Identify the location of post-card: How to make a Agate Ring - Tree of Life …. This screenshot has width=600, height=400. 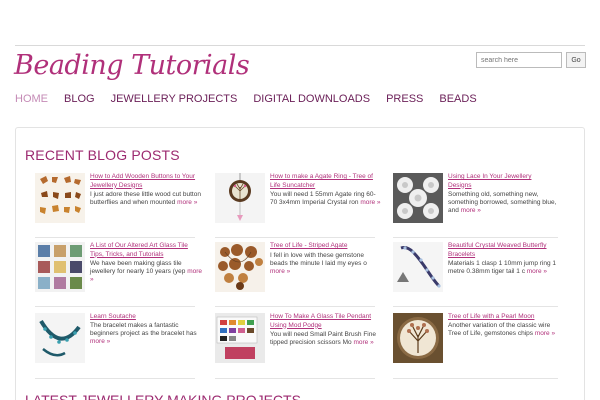
(298, 203).